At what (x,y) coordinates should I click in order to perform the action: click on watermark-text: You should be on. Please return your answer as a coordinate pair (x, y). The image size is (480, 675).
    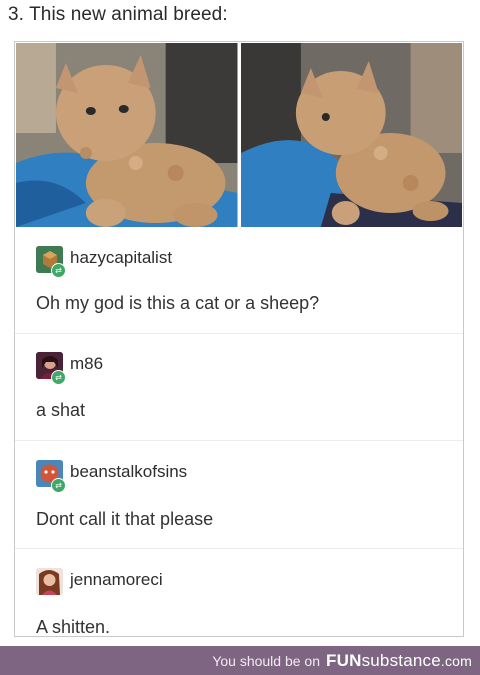
    Looking at the image, I should click on (266, 661).